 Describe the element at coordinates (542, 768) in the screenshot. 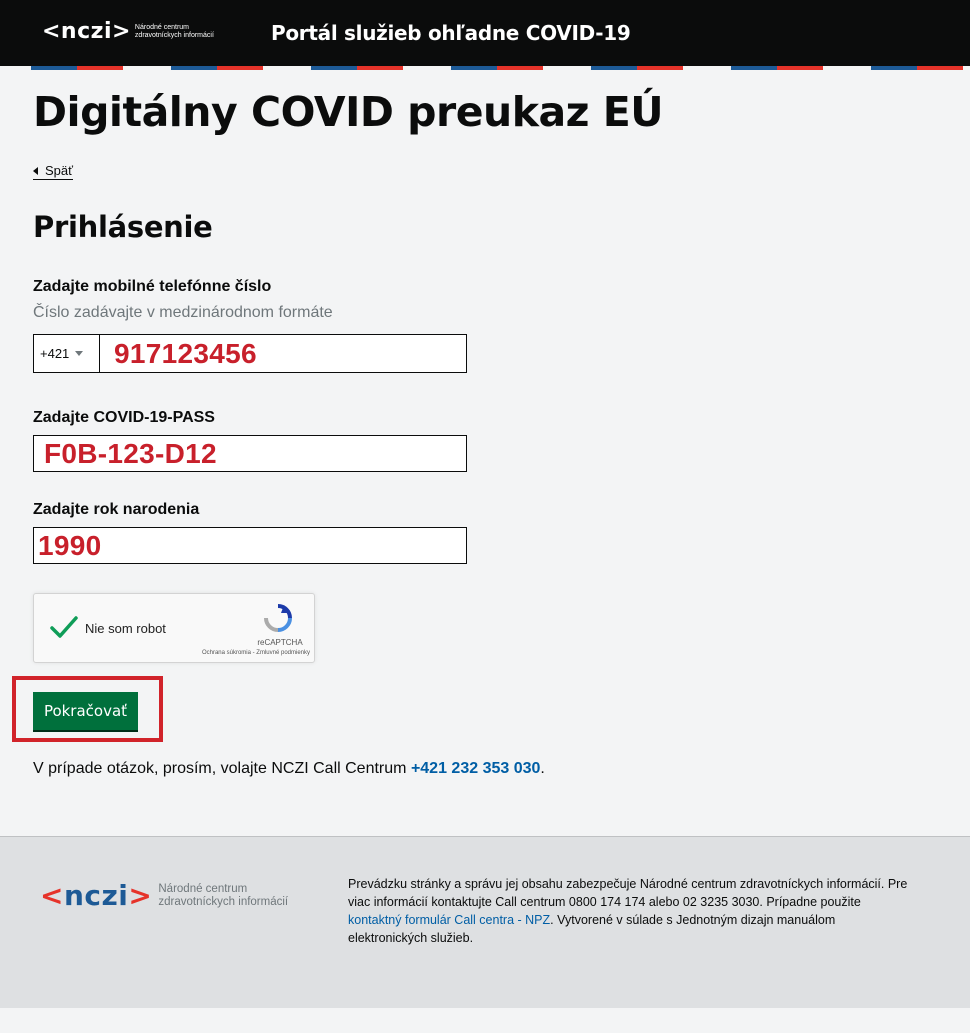

I see `contact-suffix: .` at that location.